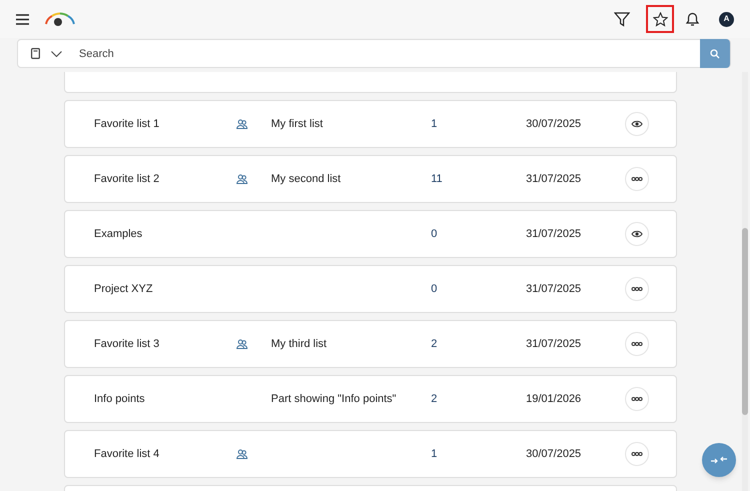 This screenshot has width=750, height=491. I want to click on list-date: 19/01/2026, so click(554, 398).